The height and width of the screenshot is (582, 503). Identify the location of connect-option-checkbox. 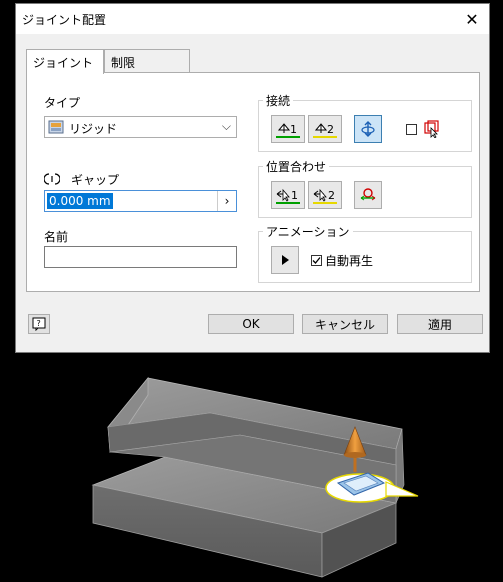
(411, 129).